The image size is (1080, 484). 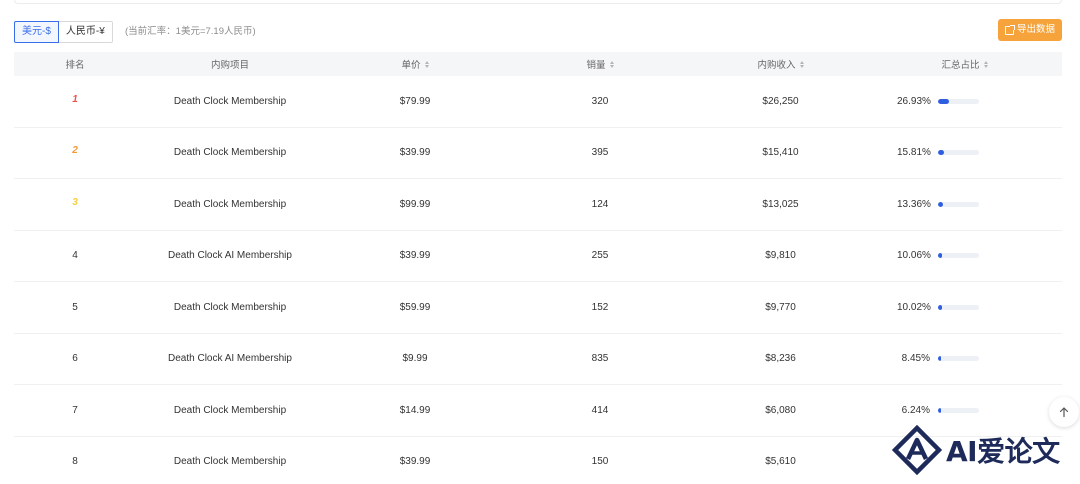 What do you see at coordinates (600, 204) in the screenshot?
I see `cell-qty: 124` at bounding box center [600, 204].